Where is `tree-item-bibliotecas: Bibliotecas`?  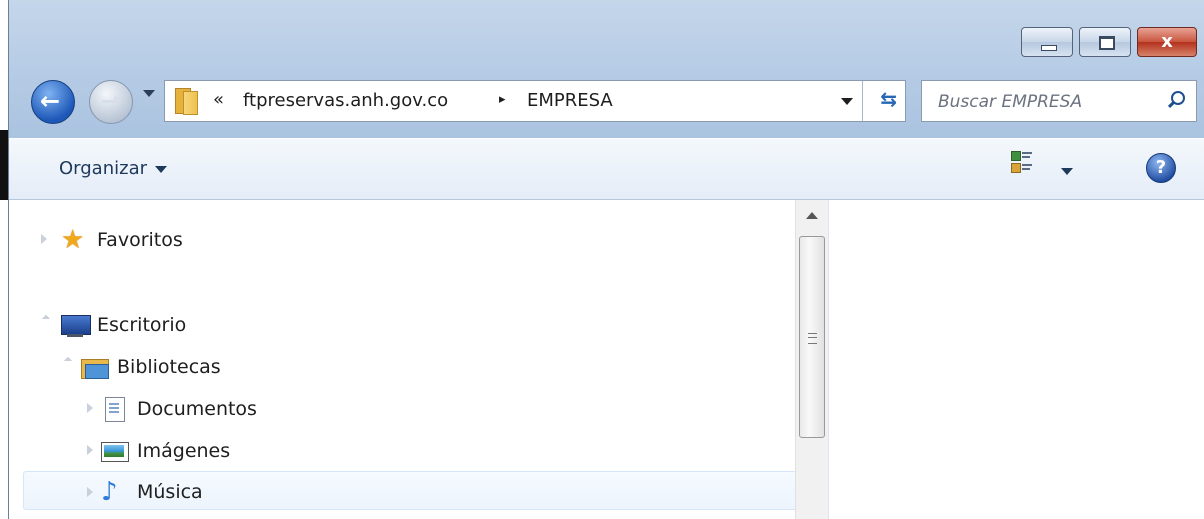 tree-item-bibliotecas: Bibliotecas is located at coordinates (151, 367).